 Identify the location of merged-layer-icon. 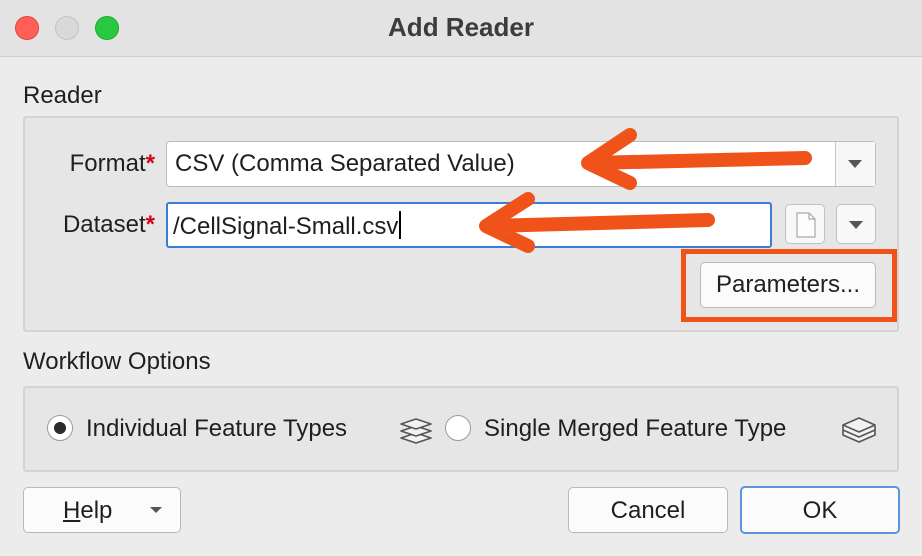
(859, 430).